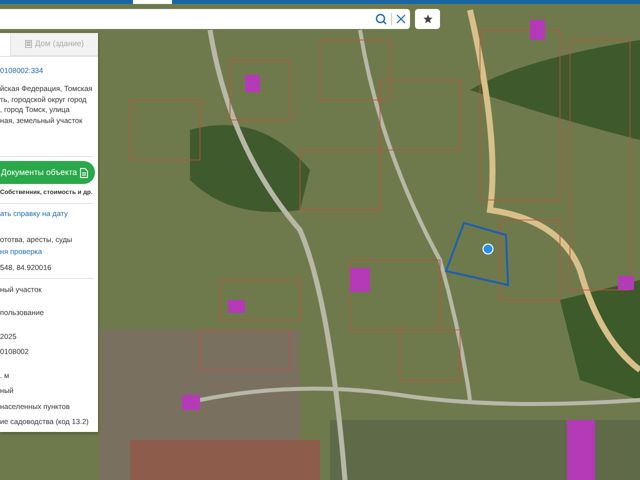 This screenshot has height=480, width=640. I want to click on search-field, so click(205, 19).